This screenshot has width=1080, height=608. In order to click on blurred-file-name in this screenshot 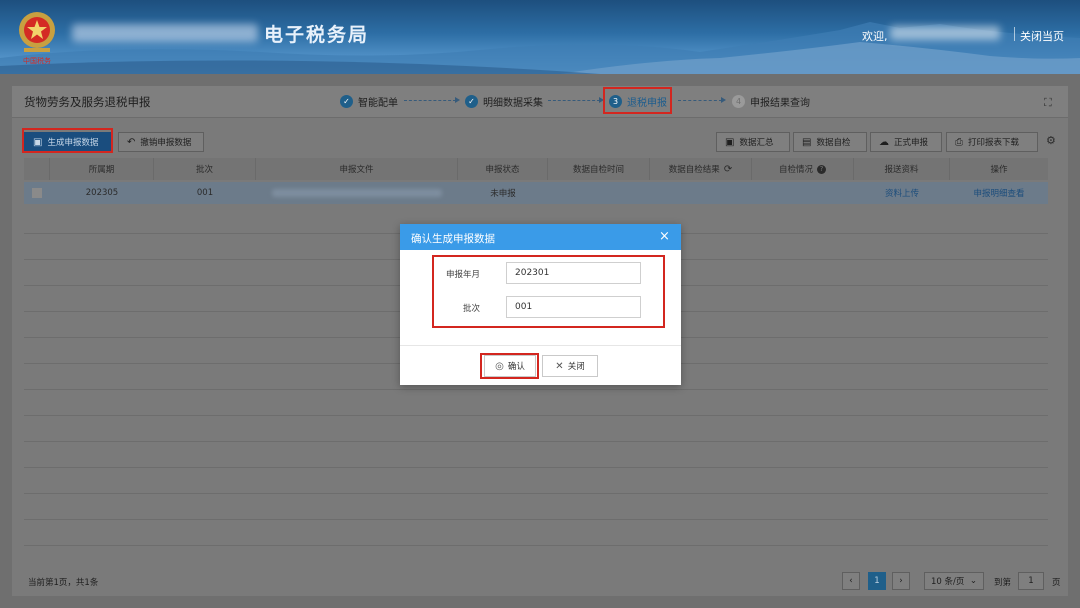, I will do `click(357, 193)`.